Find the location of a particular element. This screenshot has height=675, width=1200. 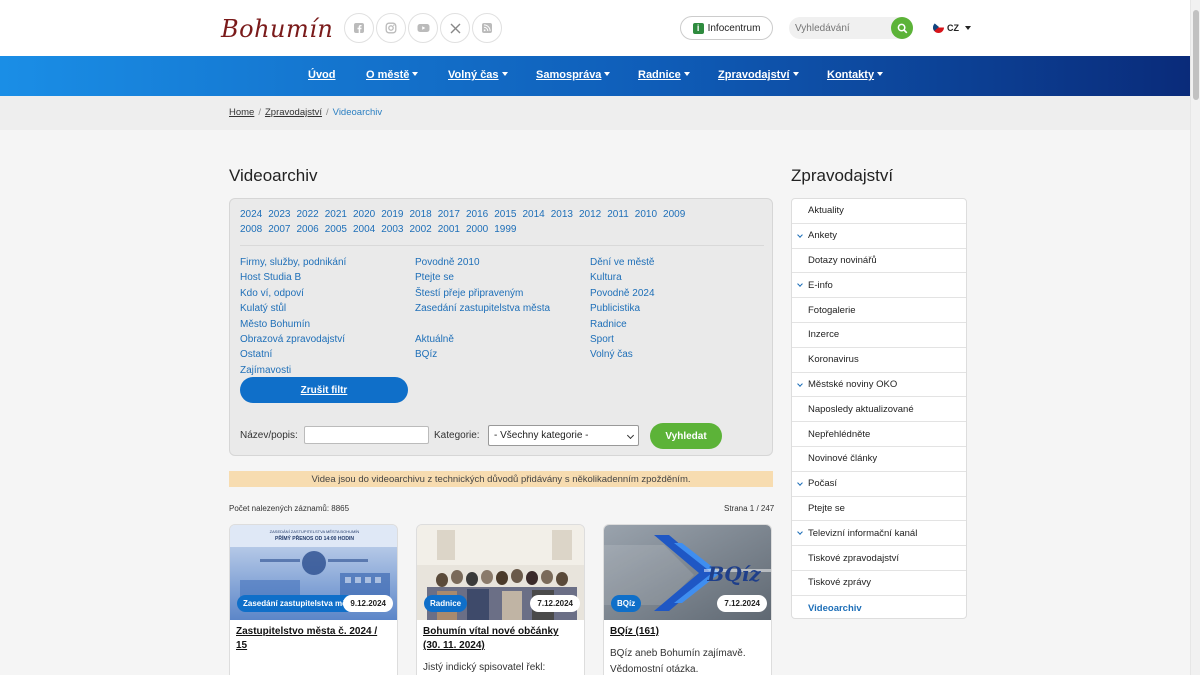

sidebar-item-e-info: E-info is located at coordinates (879, 286).